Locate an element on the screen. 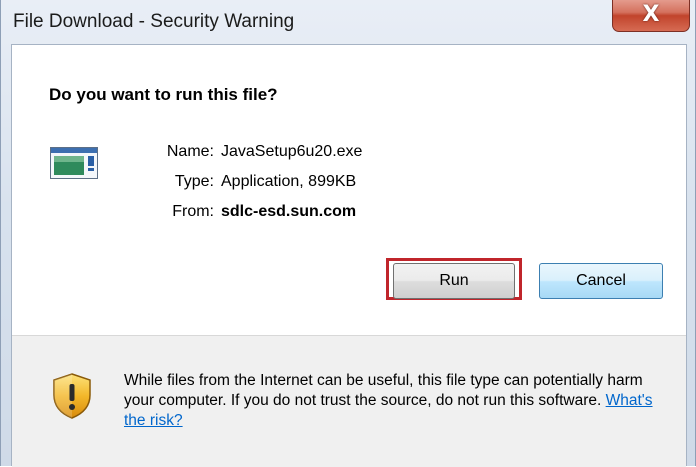 The image size is (696, 467). file-source-label: From: is located at coordinates (193, 211).